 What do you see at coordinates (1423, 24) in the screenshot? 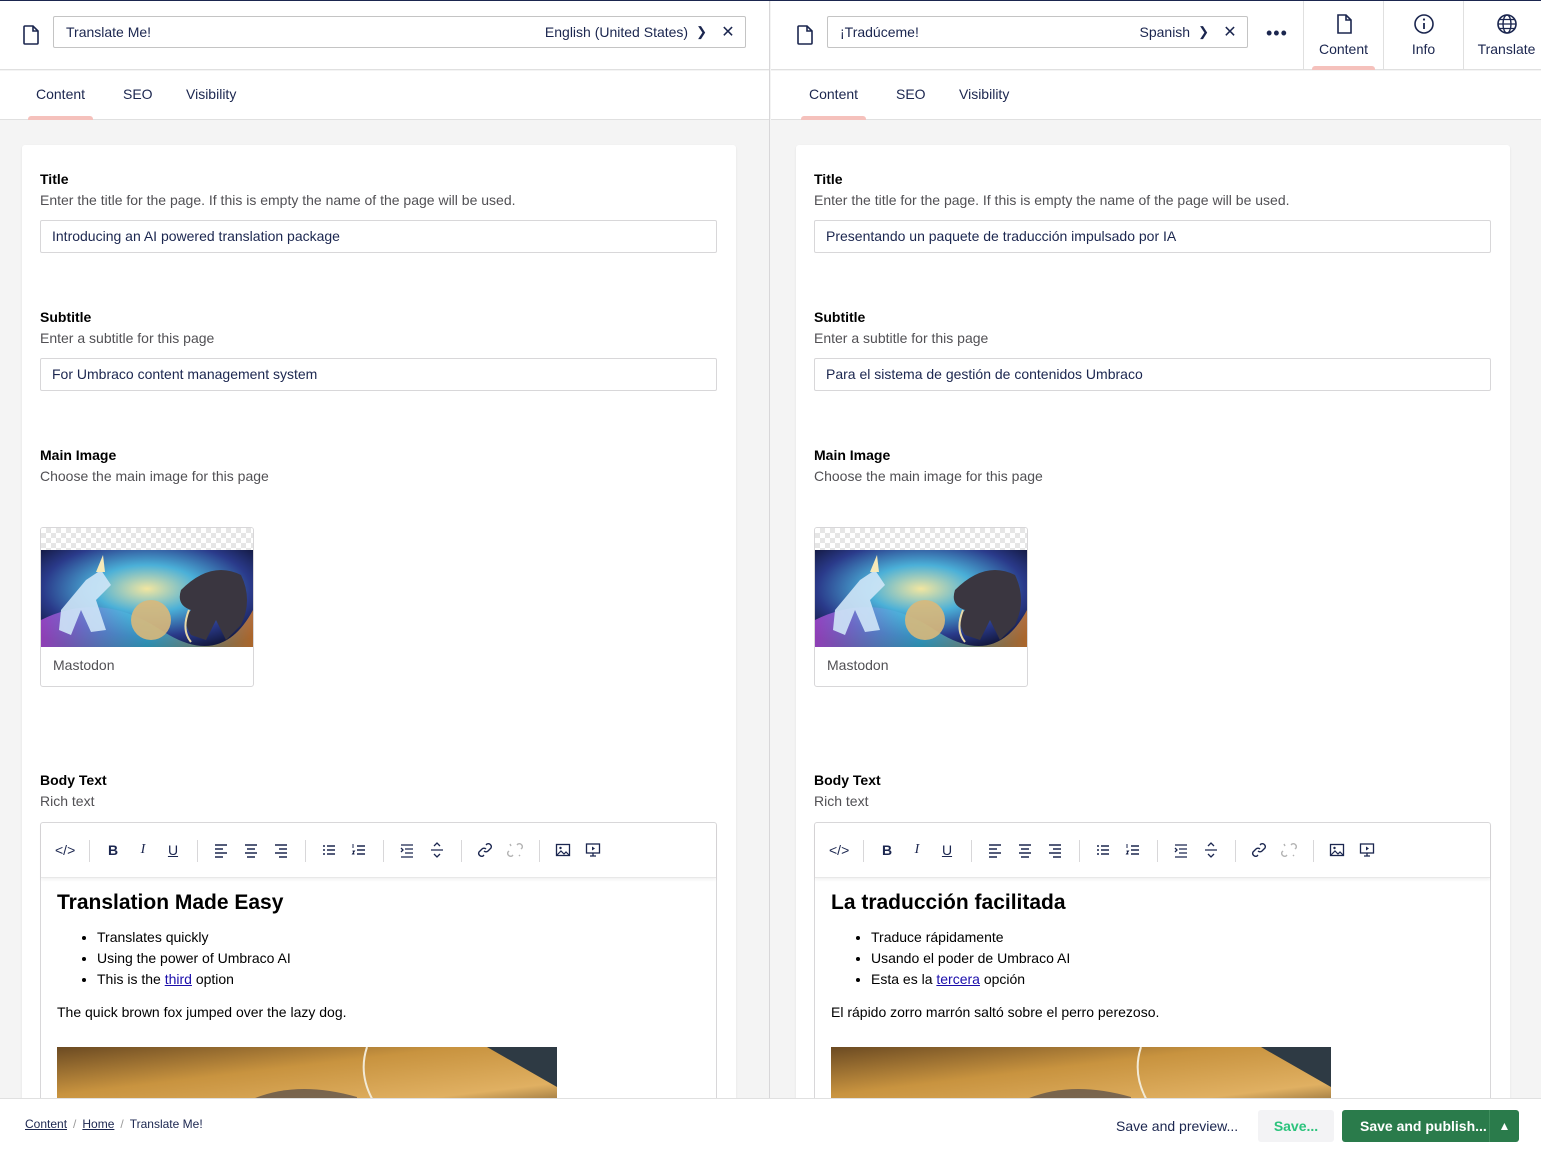
I see `info-icon` at bounding box center [1423, 24].